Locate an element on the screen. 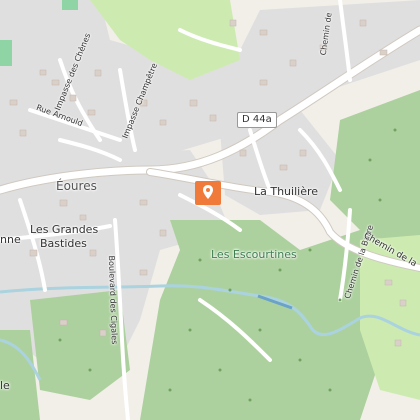 The image size is (420, 420). place-label-la-thuiliere: La Thuilière is located at coordinates (286, 191).